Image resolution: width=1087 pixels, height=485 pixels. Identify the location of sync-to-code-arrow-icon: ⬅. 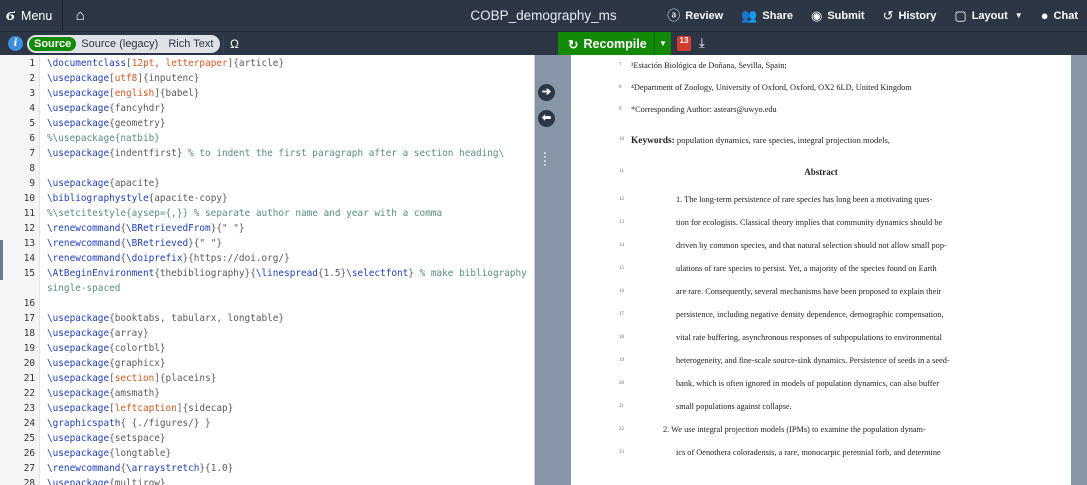
(546, 118).